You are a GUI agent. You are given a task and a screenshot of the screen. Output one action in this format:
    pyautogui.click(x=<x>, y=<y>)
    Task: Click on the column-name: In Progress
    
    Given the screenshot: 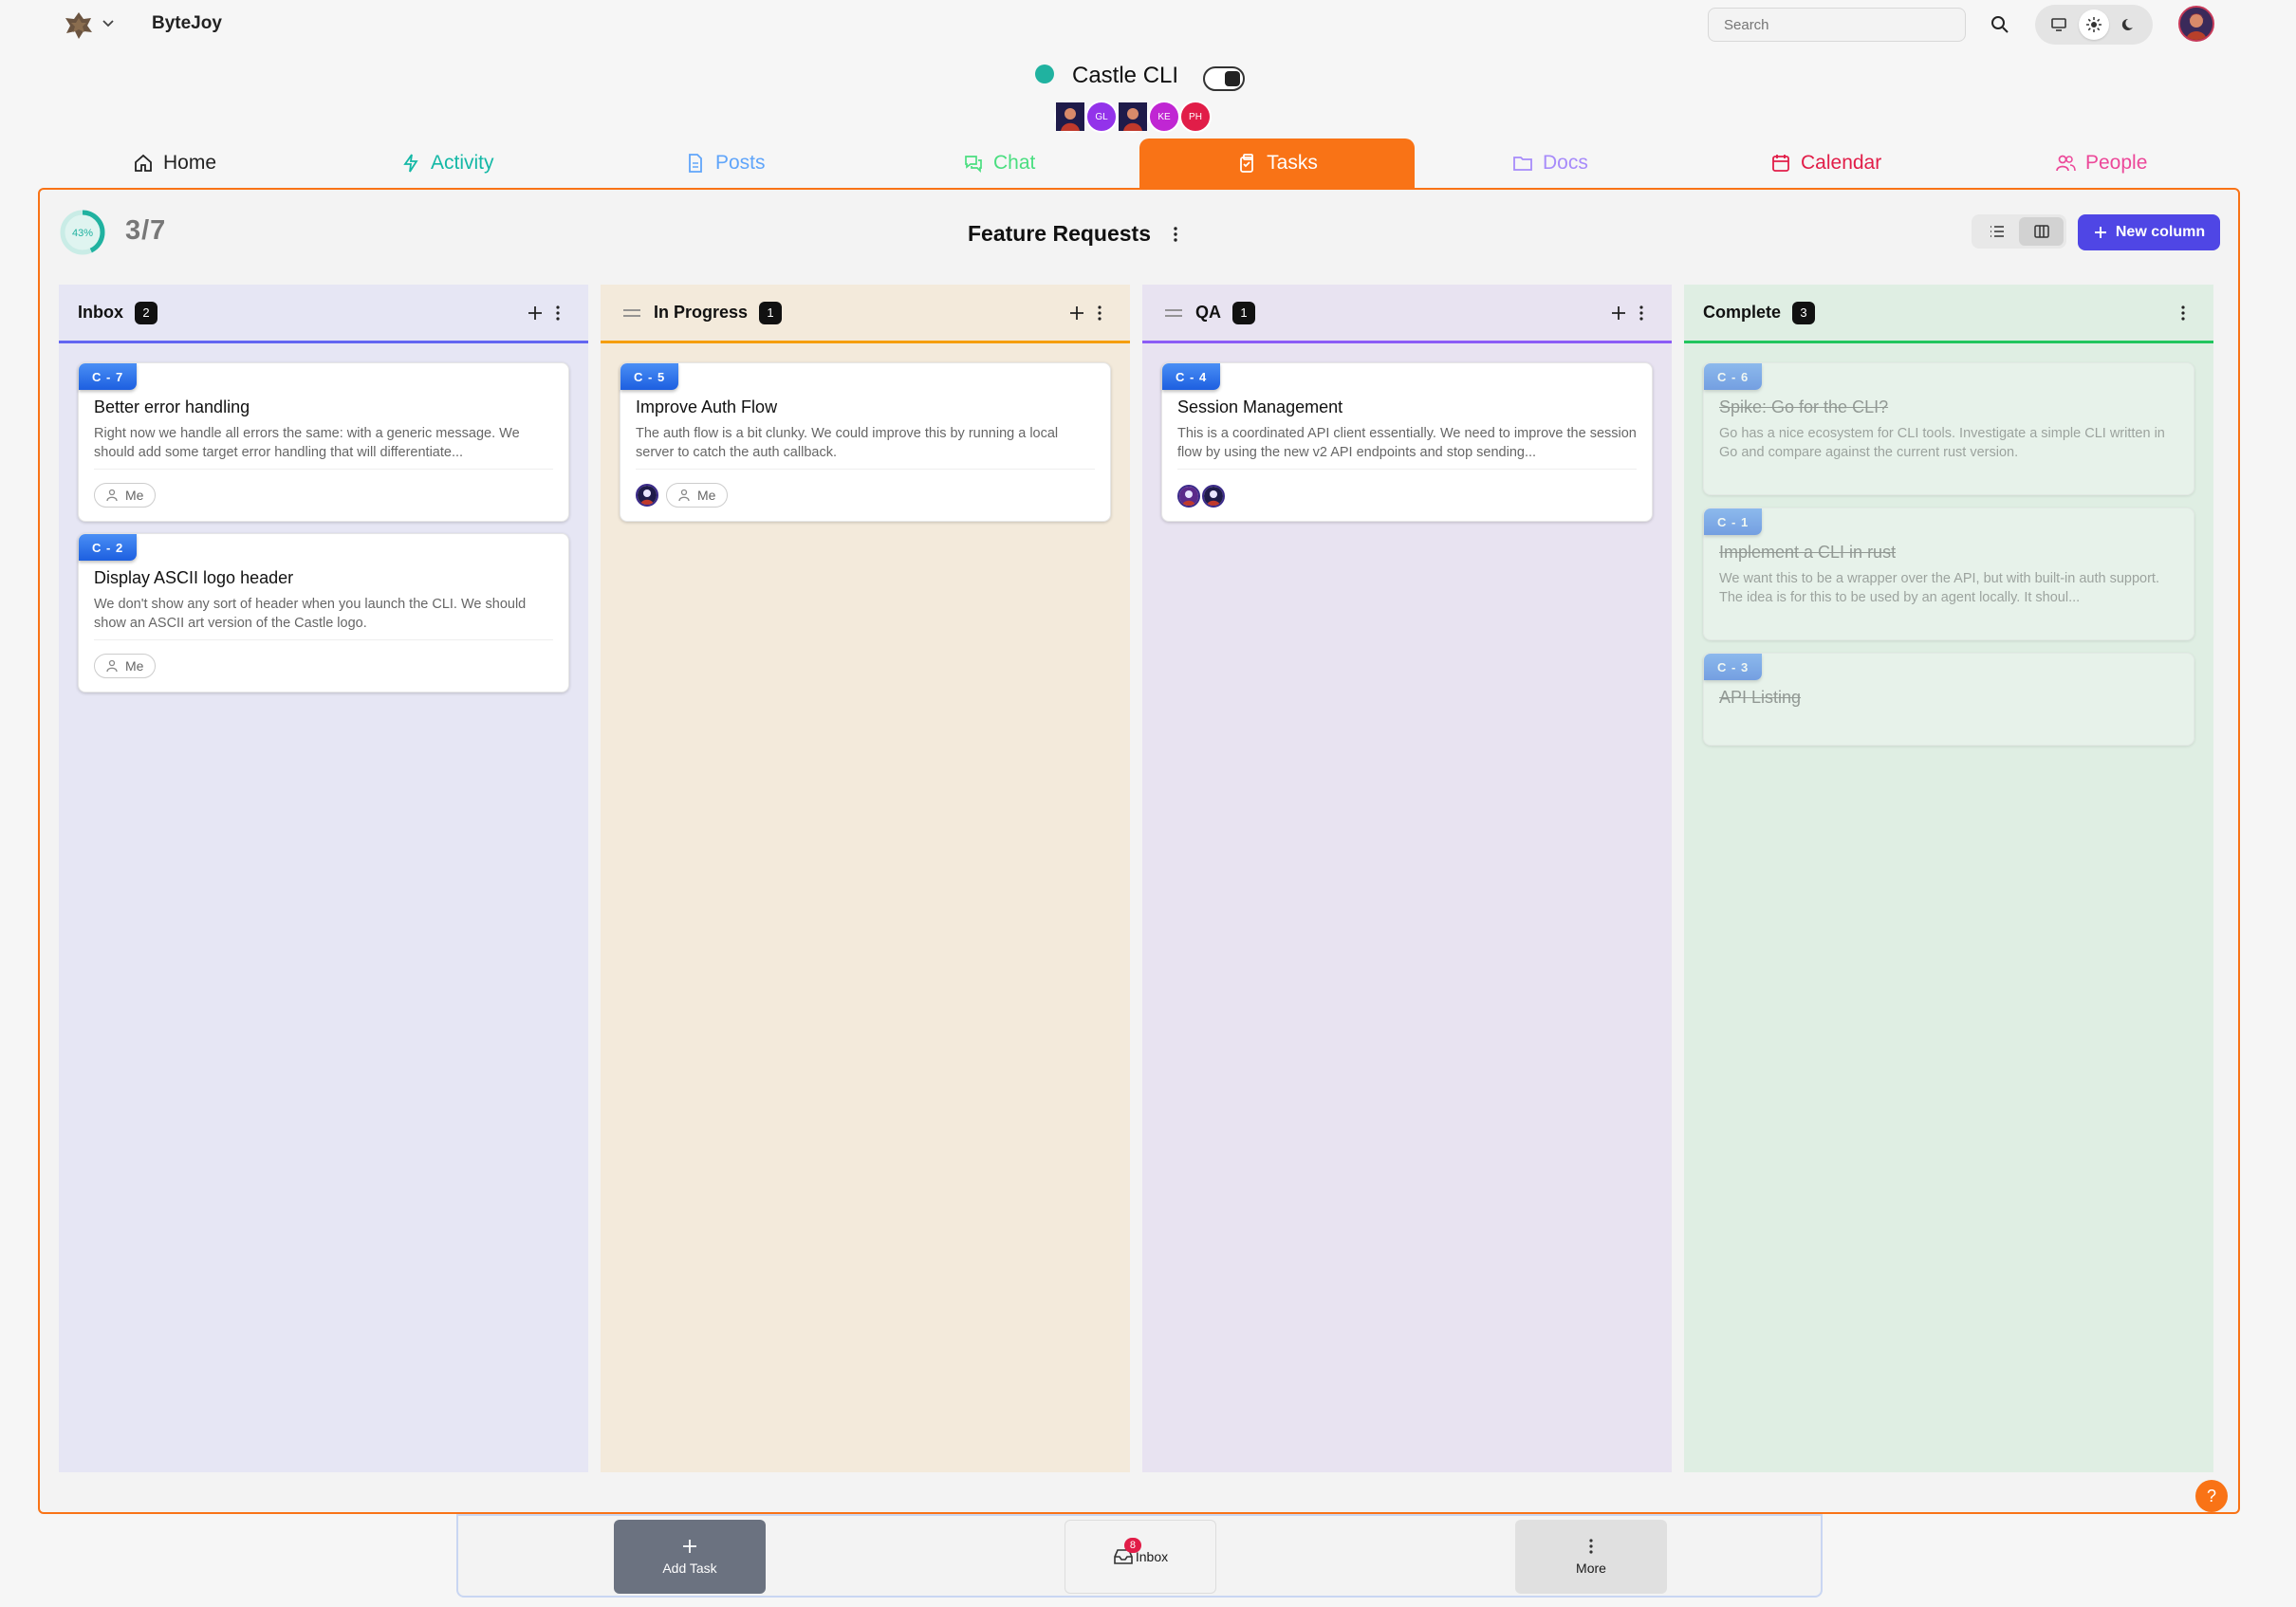 What is the action you would take?
    pyautogui.click(x=701, y=312)
    